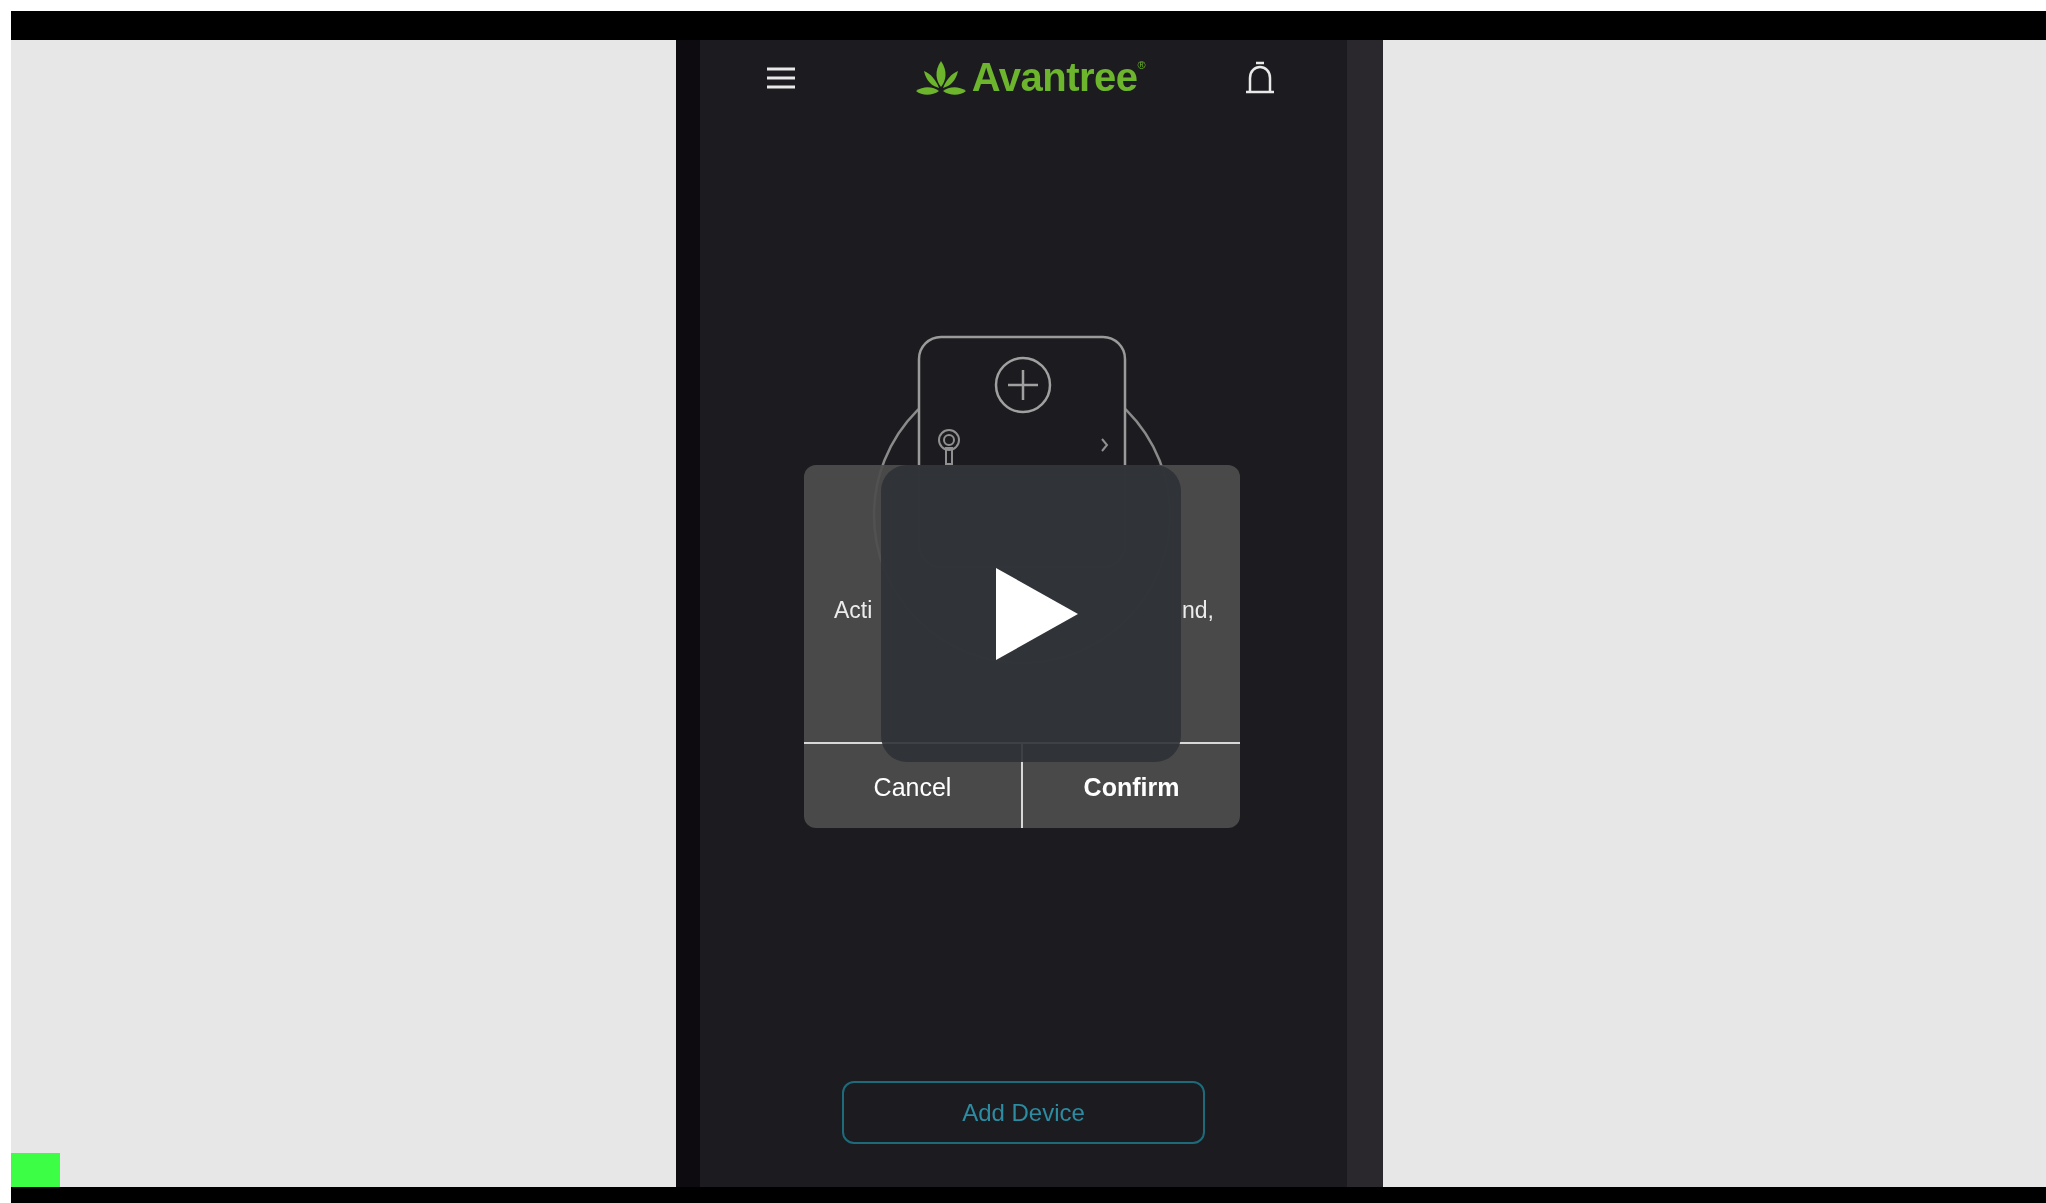 This screenshot has width=2046, height=1203. I want to click on corner-marker, so click(35, 1170).